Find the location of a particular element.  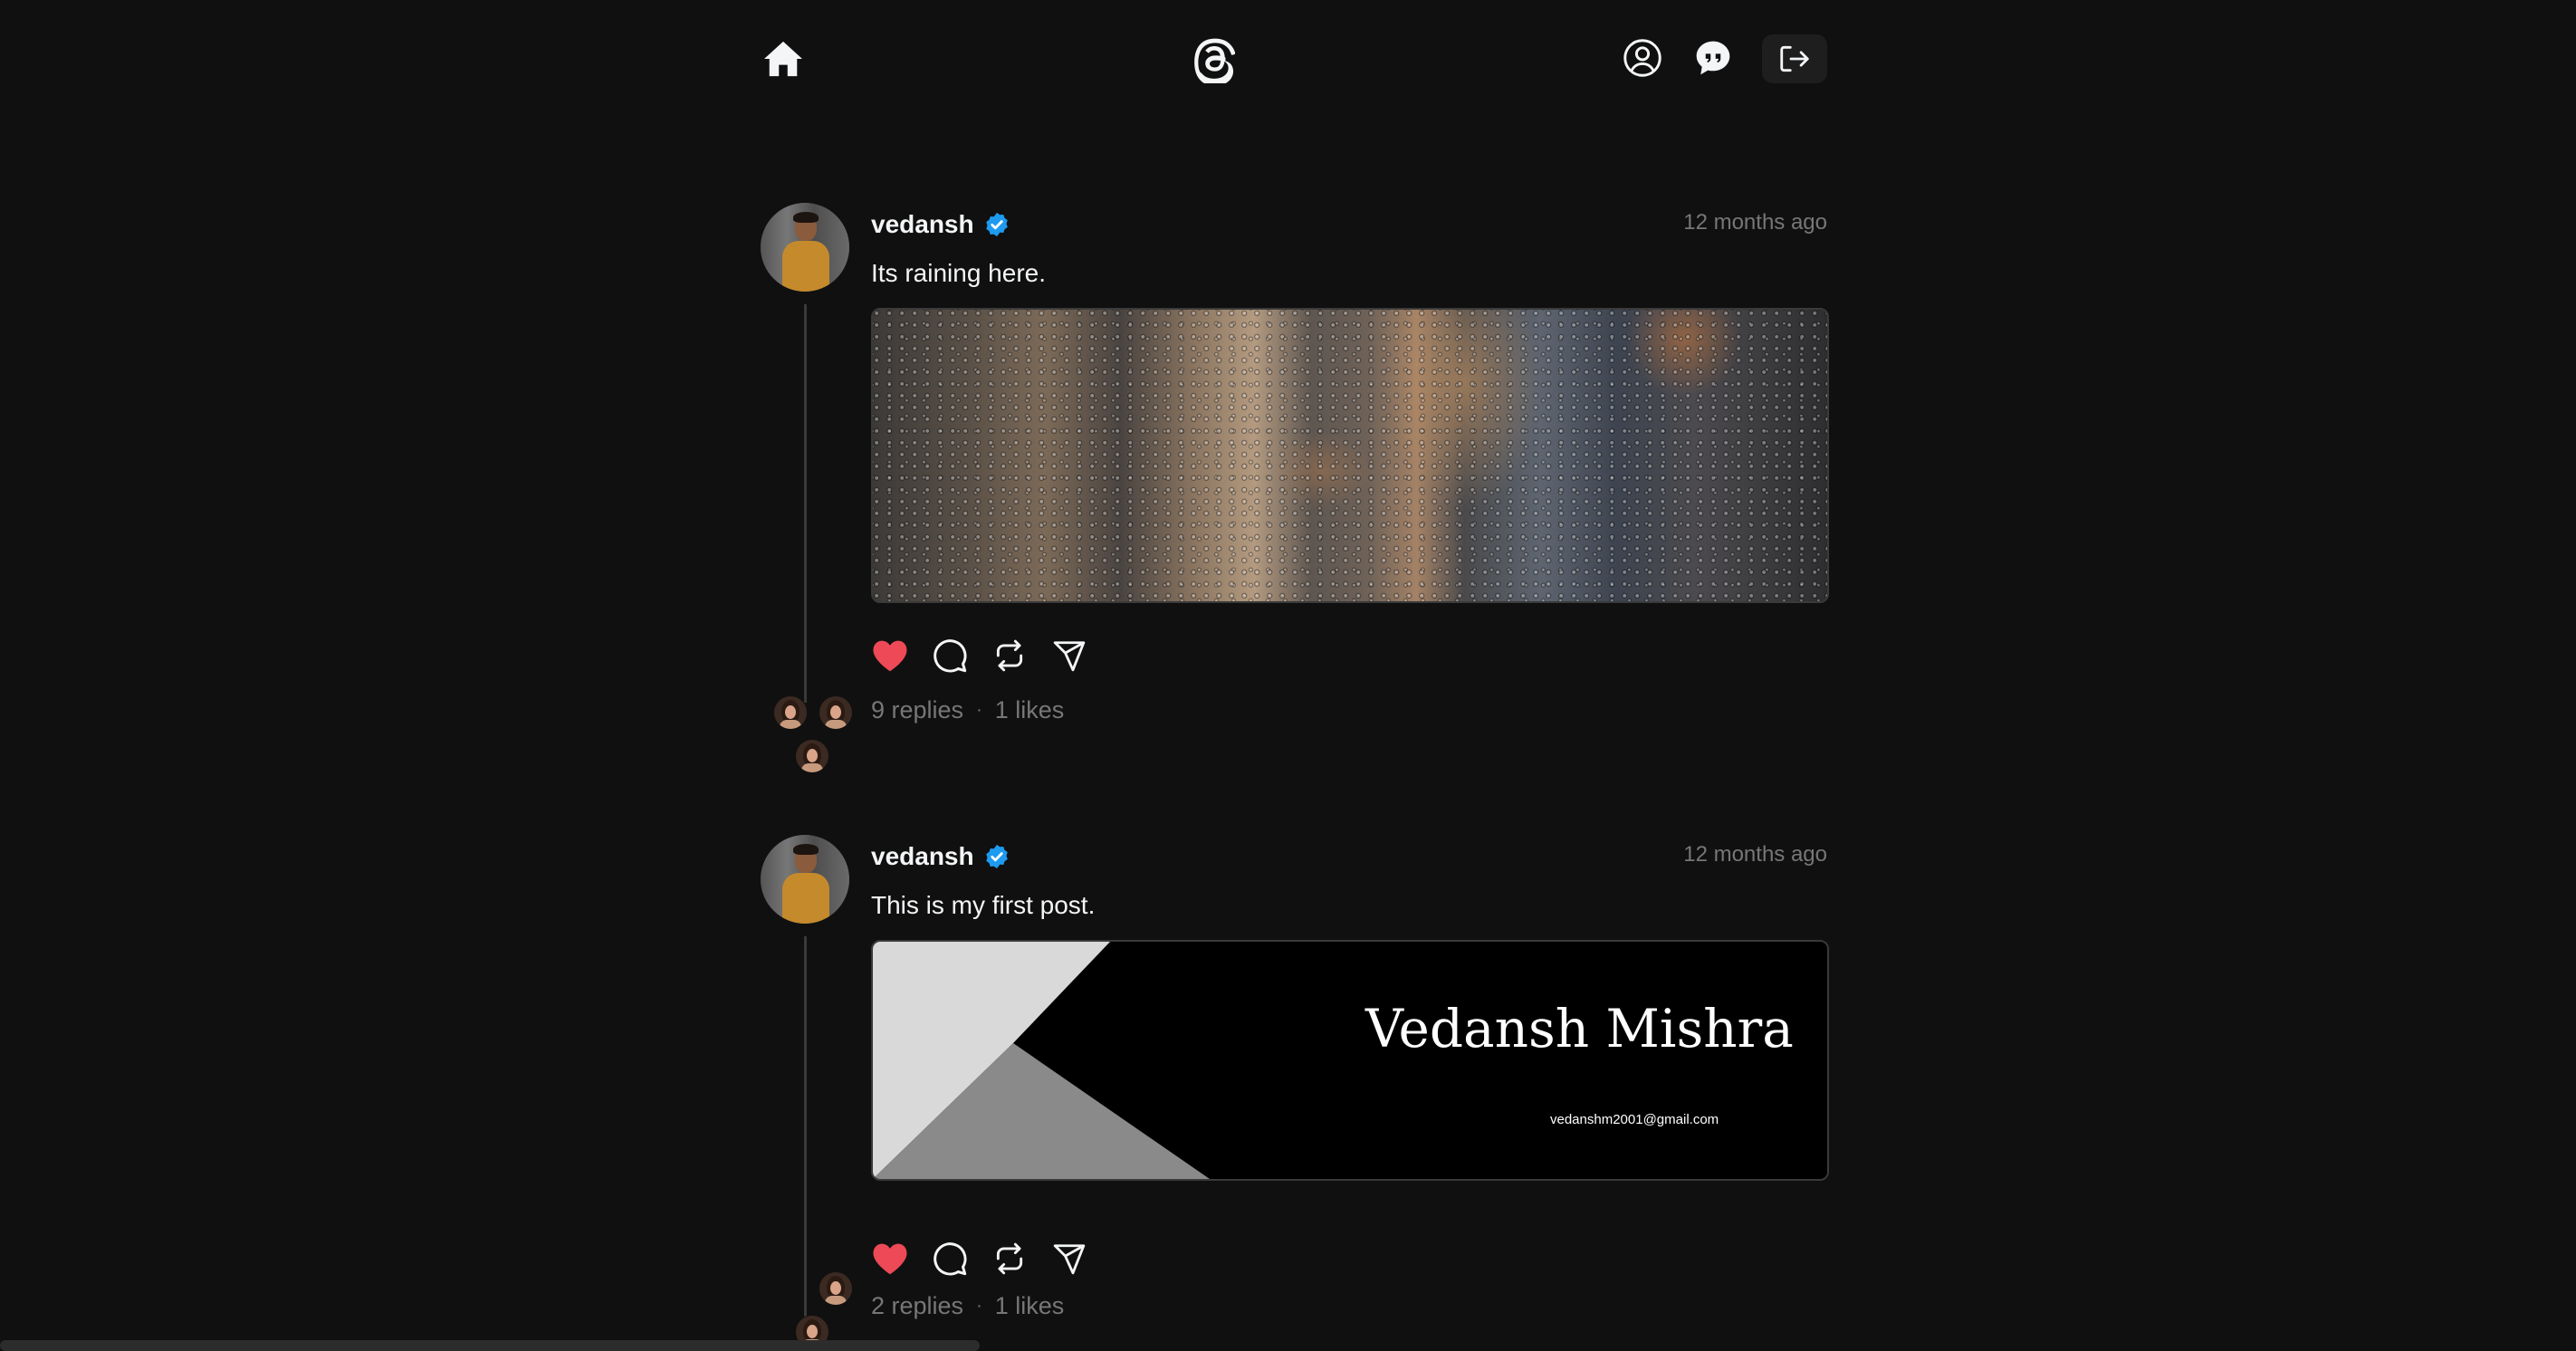

post-text: Its raining here. is located at coordinates (958, 273).